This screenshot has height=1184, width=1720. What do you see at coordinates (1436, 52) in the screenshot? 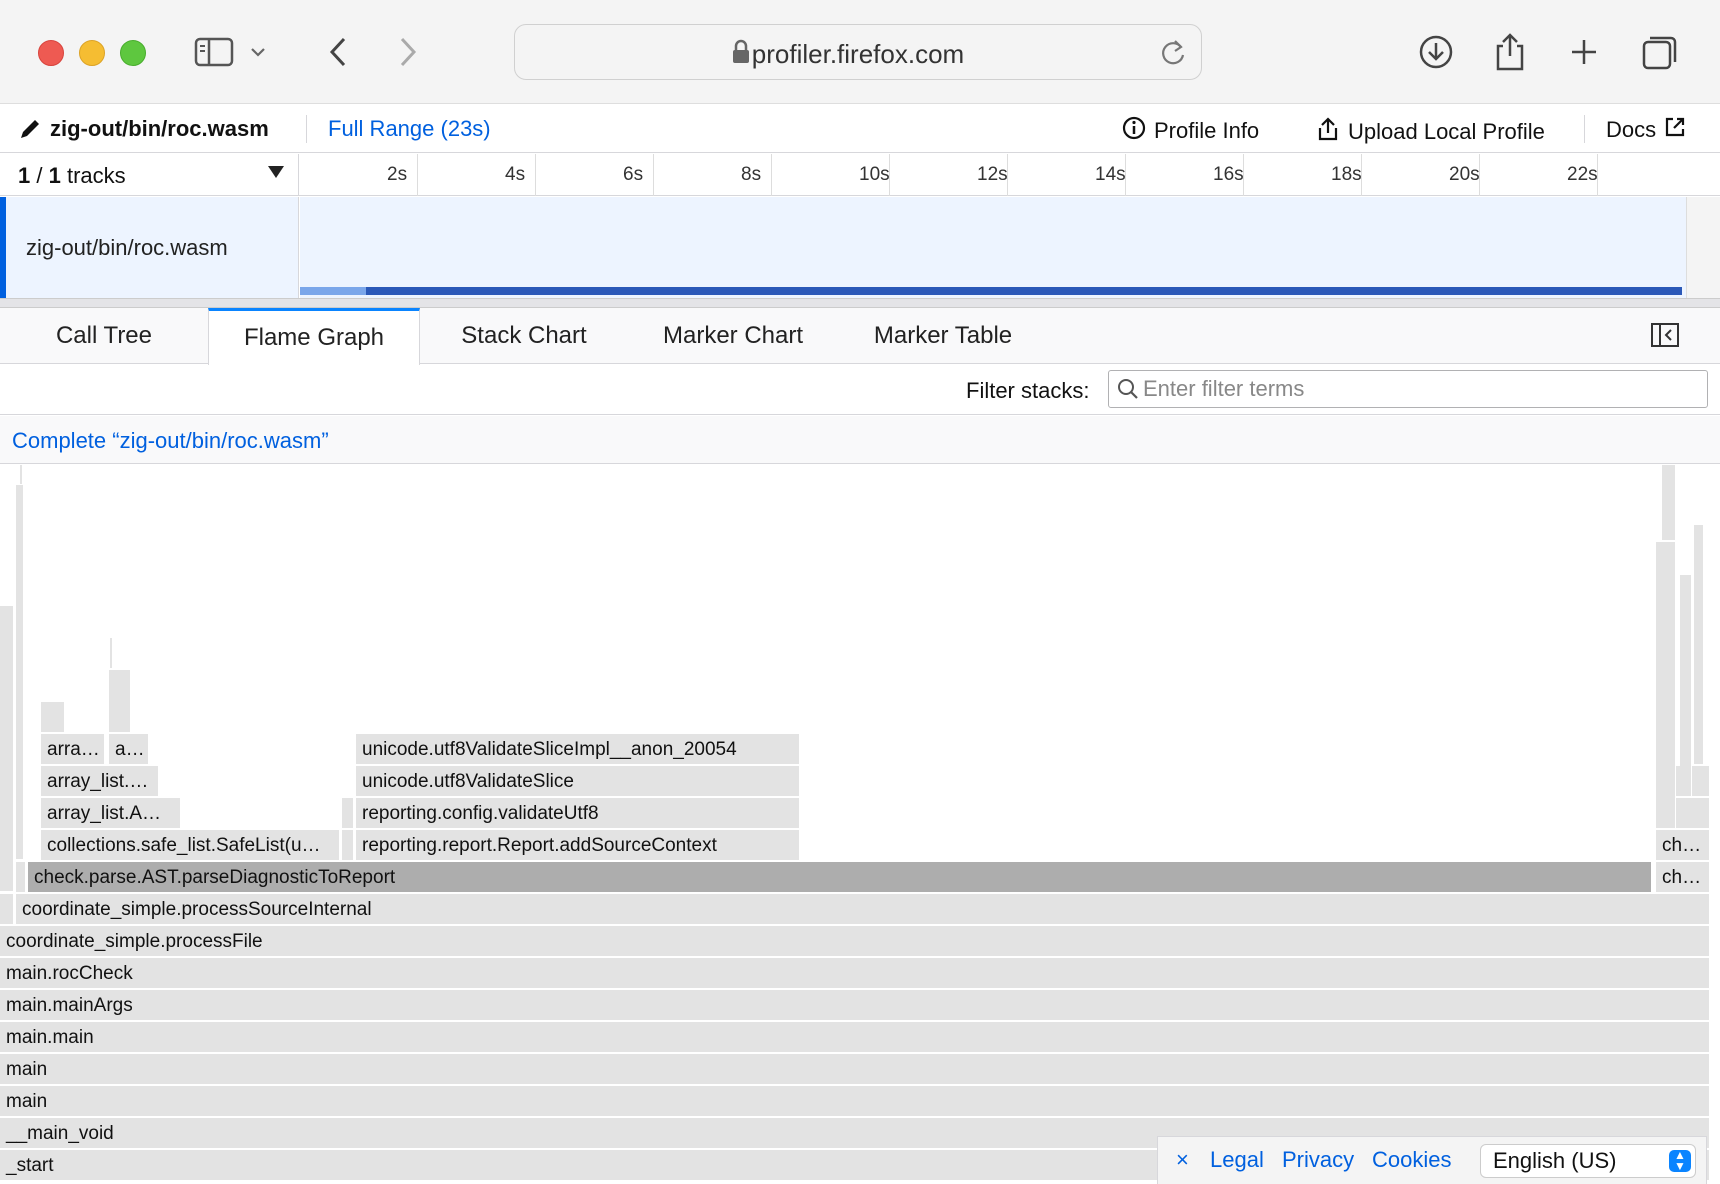
I see `download-icon` at bounding box center [1436, 52].